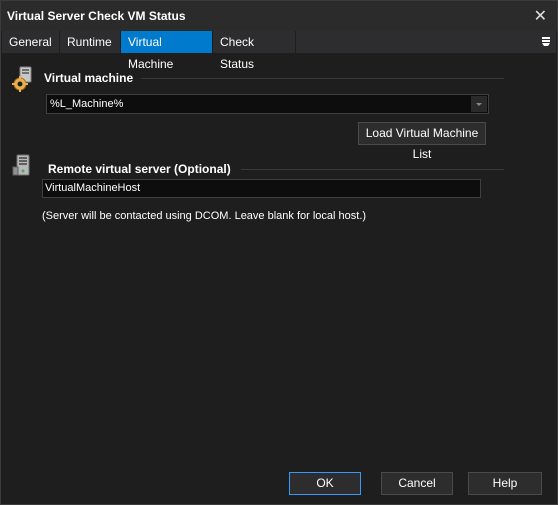 The width and height of the screenshot is (558, 505). I want to click on tab-virtual-machine: Virtual Machine, so click(167, 51).